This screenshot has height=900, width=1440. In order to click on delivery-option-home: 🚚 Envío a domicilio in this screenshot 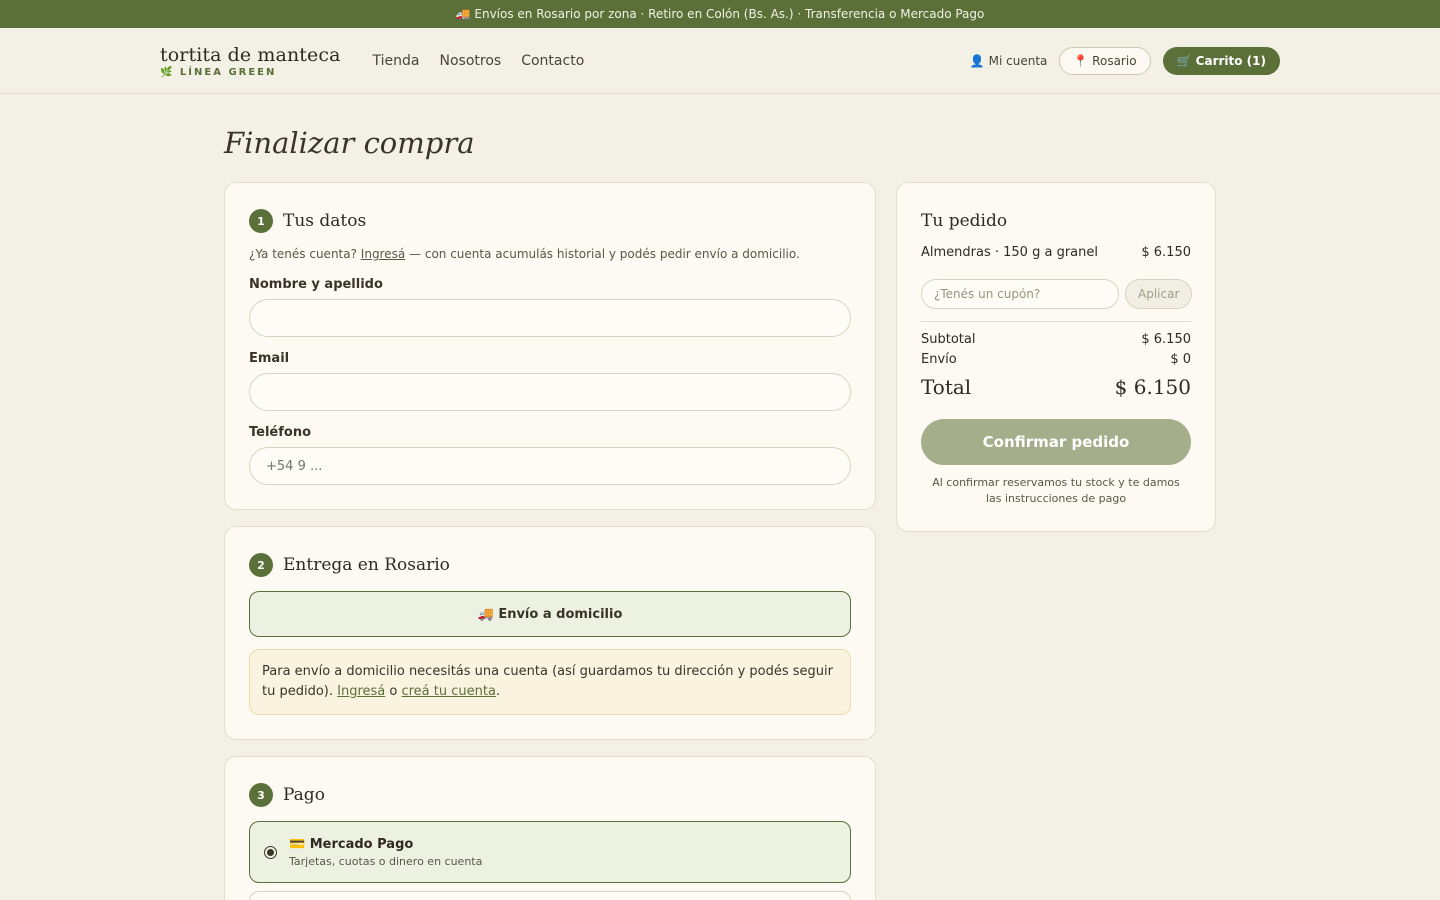, I will do `click(550, 614)`.